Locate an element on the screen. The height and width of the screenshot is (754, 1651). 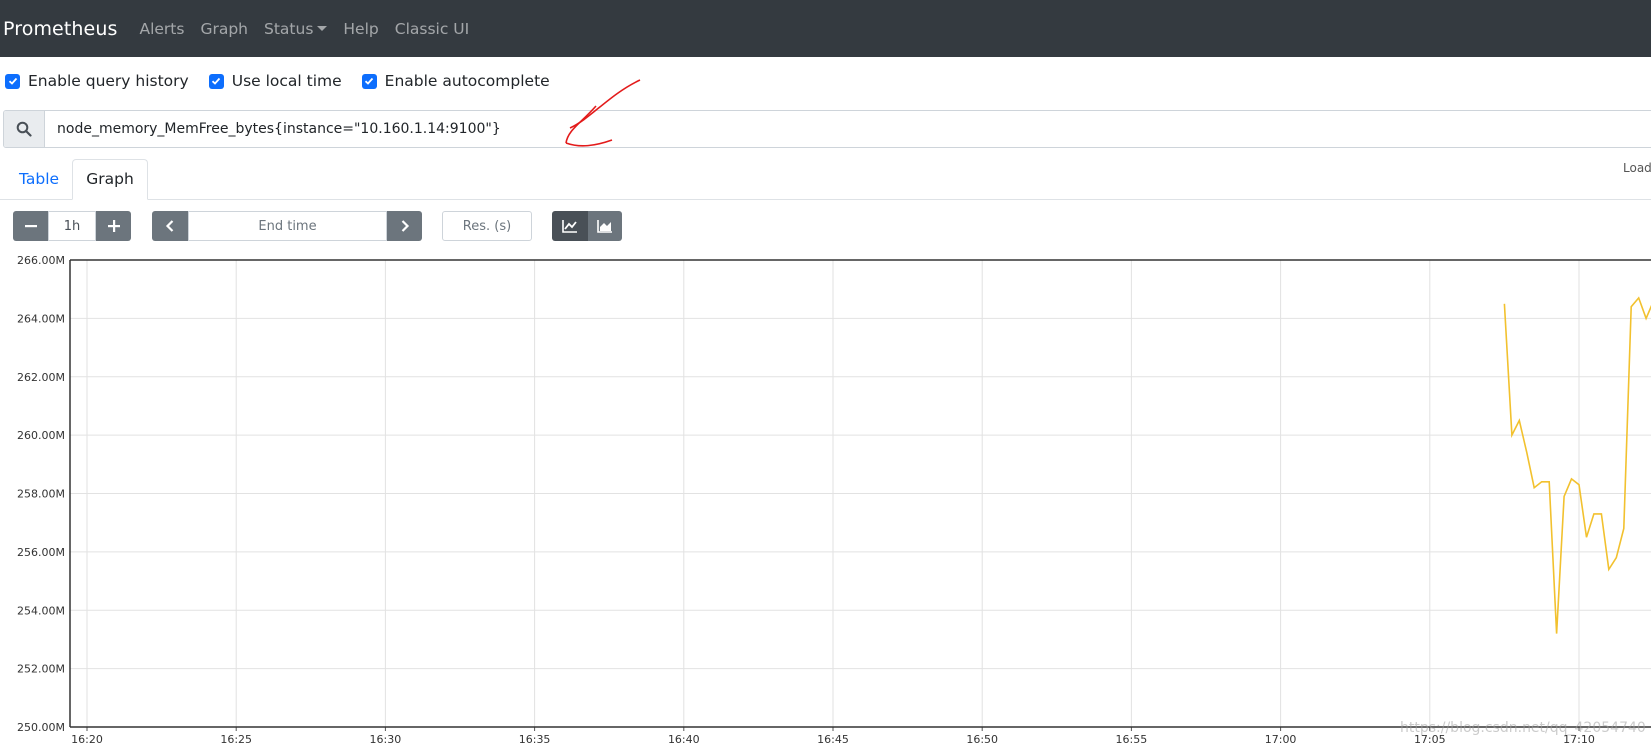
expression-bar is located at coordinates (827, 129).